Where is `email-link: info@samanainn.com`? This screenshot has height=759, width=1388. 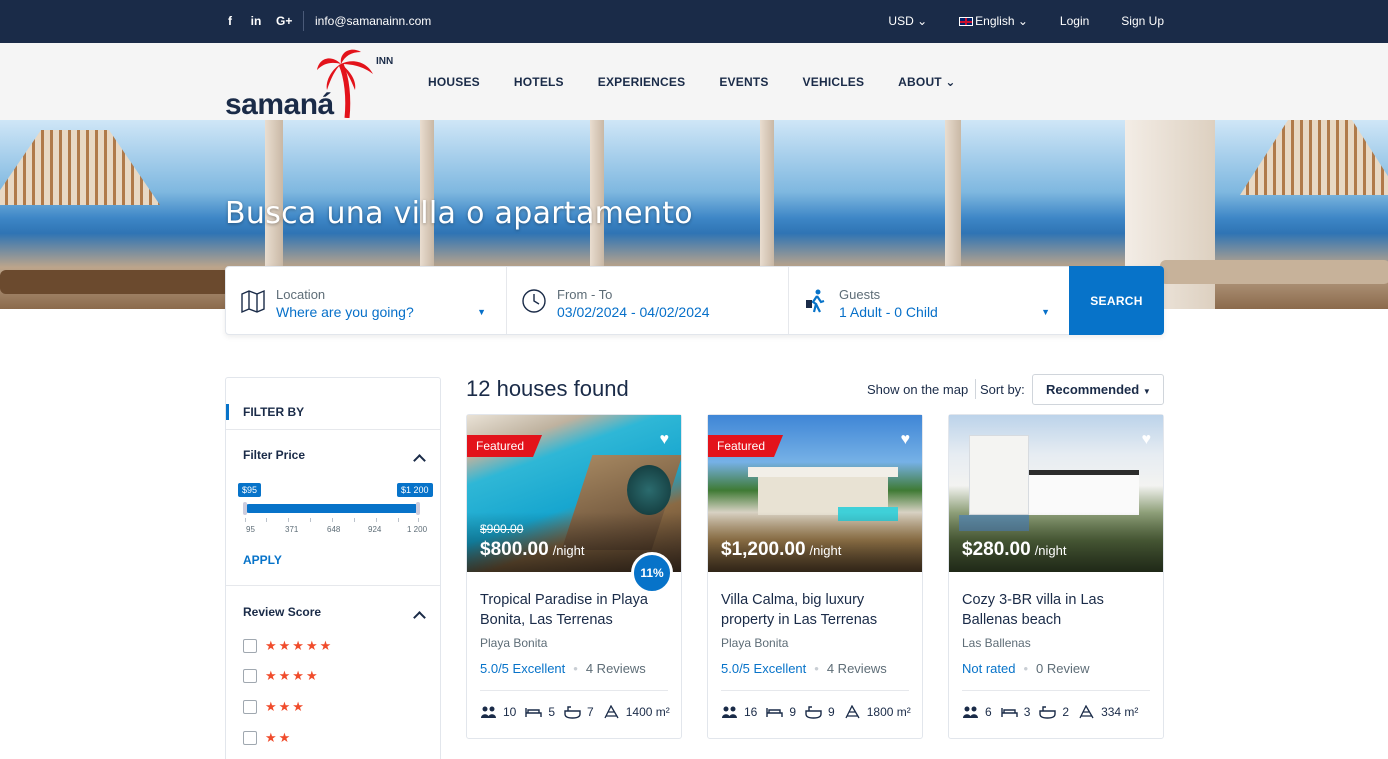
email-link: info@samanainn.com is located at coordinates (373, 21).